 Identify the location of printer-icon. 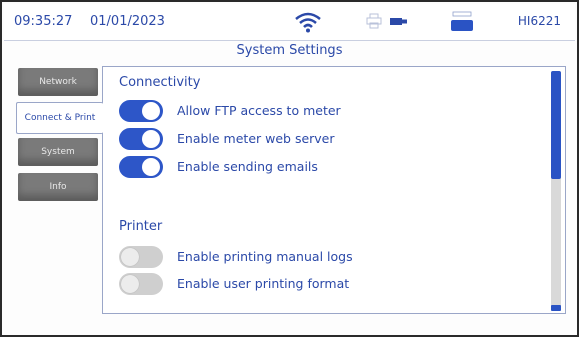
(374, 21).